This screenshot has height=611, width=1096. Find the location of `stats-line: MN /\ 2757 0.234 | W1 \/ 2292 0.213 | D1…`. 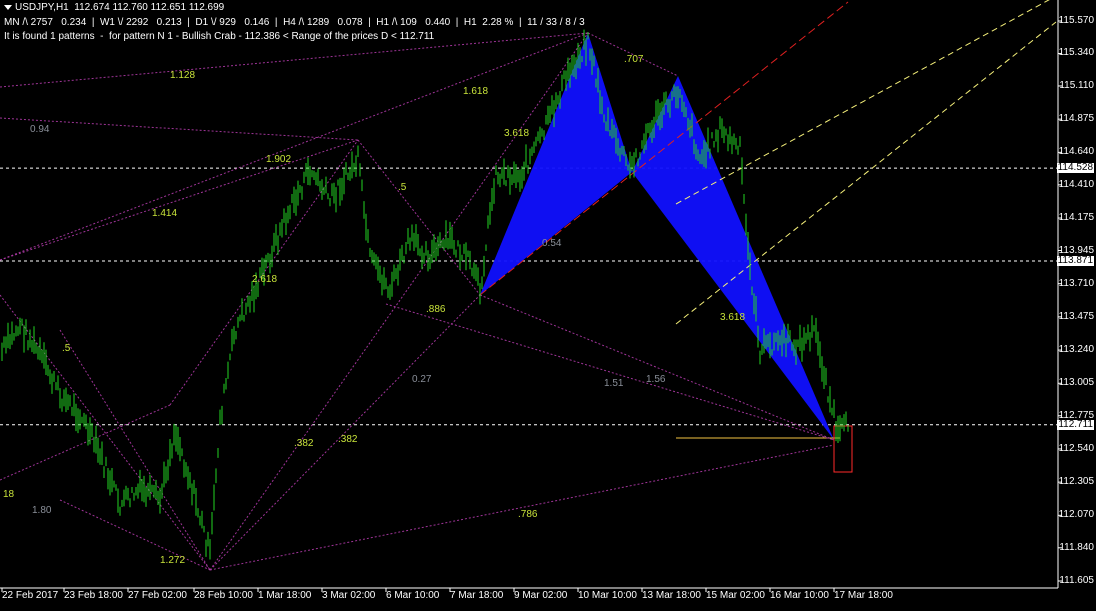

stats-line: MN /\ 2757 0.234 | W1 \/ 2292 0.213 | D1… is located at coordinates (294, 22).